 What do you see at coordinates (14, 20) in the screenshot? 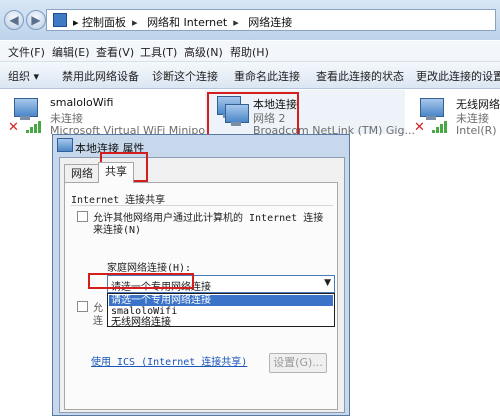
I see `back-icon: ◀` at bounding box center [14, 20].